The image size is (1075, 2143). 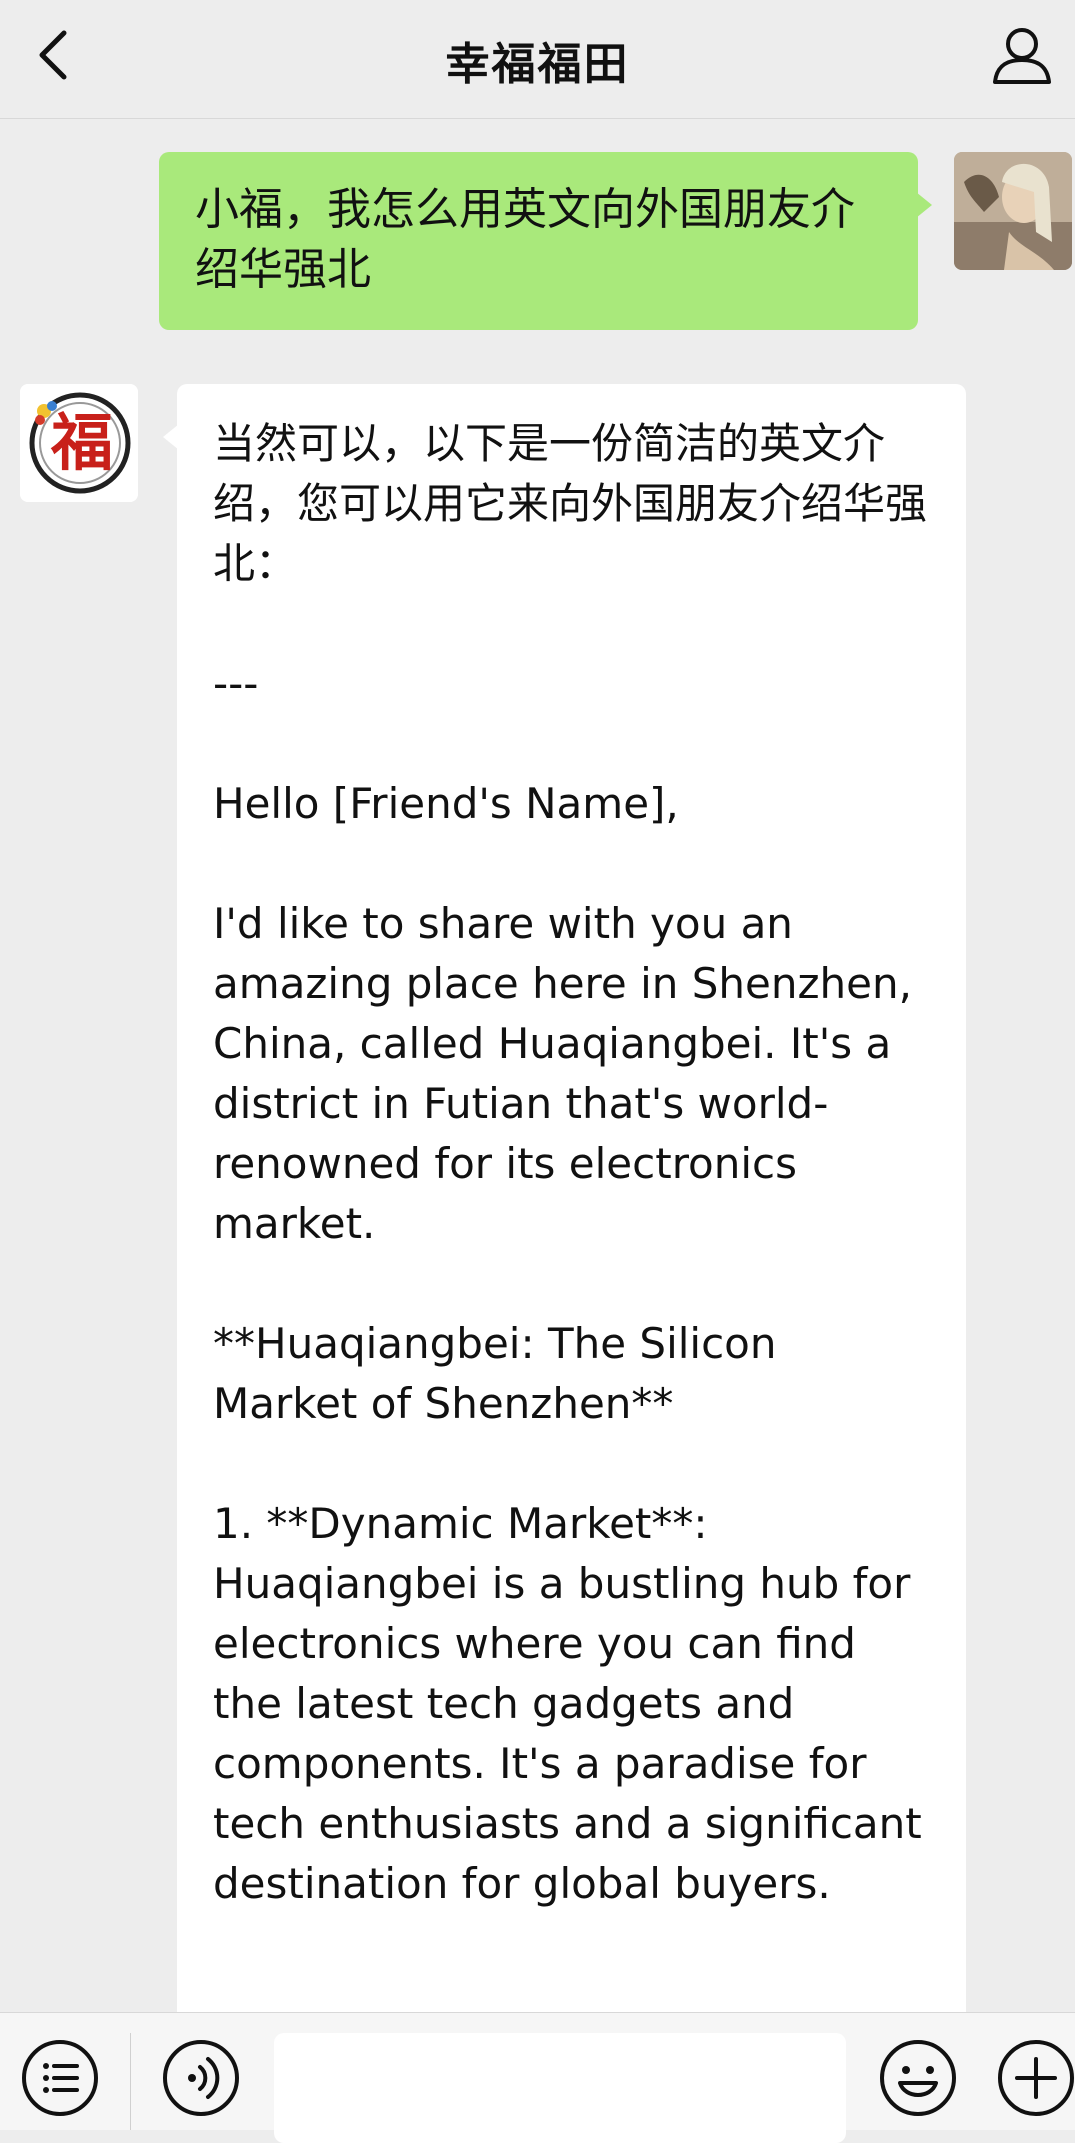 What do you see at coordinates (81, 442) in the screenshot?
I see `fu-glyph: 福` at bounding box center [81, 442].